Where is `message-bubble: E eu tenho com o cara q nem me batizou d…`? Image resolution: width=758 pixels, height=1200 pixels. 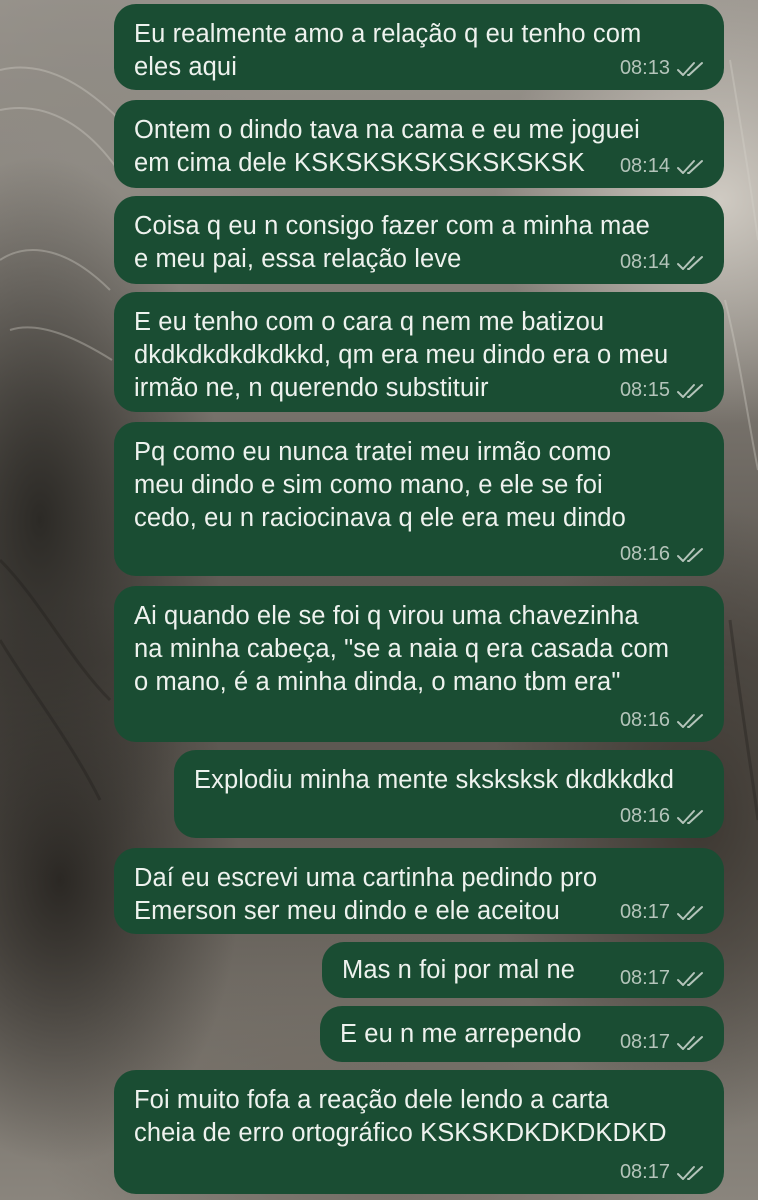 message-bubble: E eu tenho com o cara q nem me batizou d… is located at coordinates (419, 352).